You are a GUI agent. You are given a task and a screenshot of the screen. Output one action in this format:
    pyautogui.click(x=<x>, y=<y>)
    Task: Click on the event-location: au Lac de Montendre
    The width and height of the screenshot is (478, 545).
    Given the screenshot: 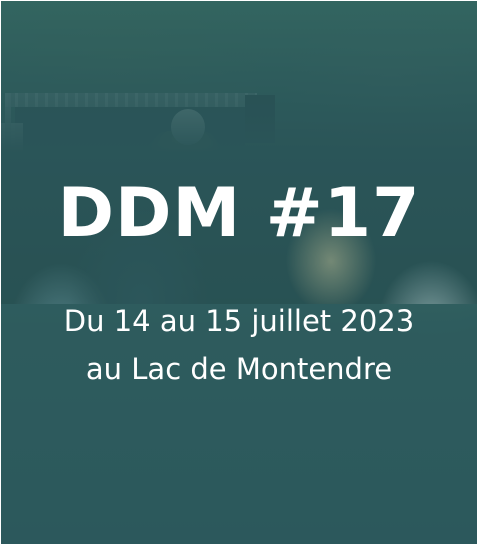 What is the action you would take?
    pyautogui.click(x=239, y=369)
    